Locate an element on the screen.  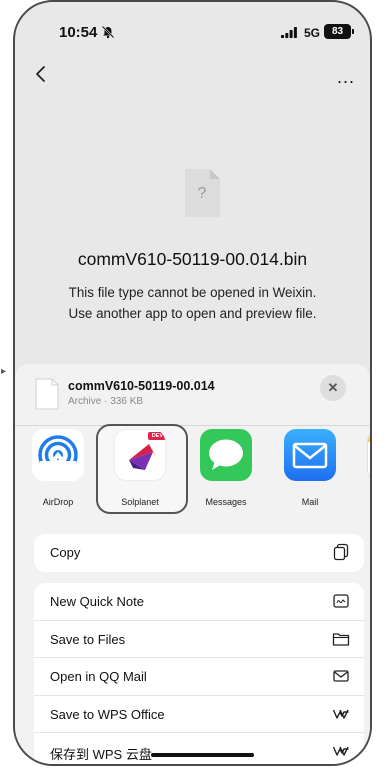
app-label-notes: N is located at coordinates (361, 502).